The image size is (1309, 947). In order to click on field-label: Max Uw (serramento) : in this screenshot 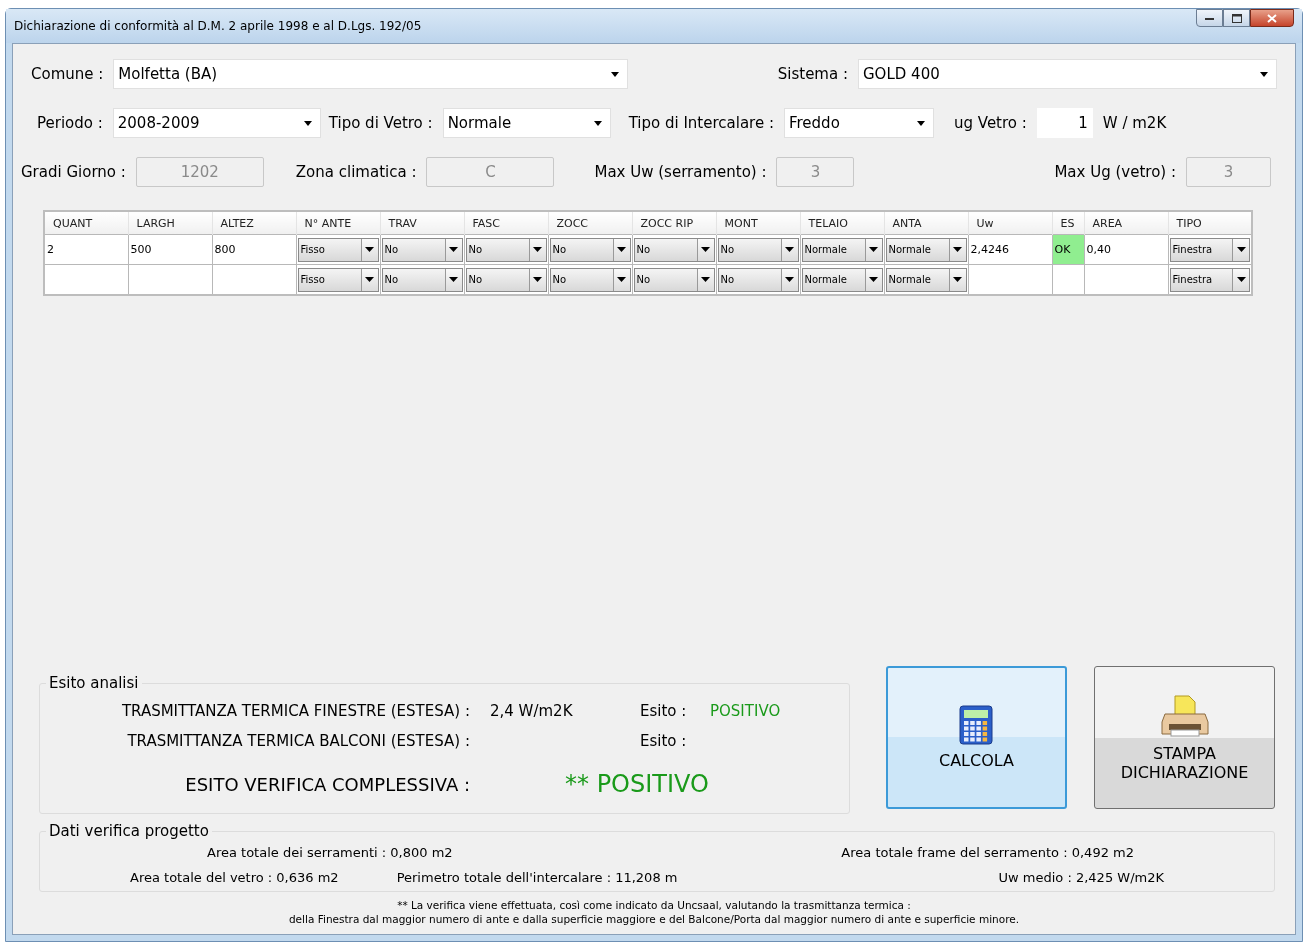, I will do `click(680, 172)`.